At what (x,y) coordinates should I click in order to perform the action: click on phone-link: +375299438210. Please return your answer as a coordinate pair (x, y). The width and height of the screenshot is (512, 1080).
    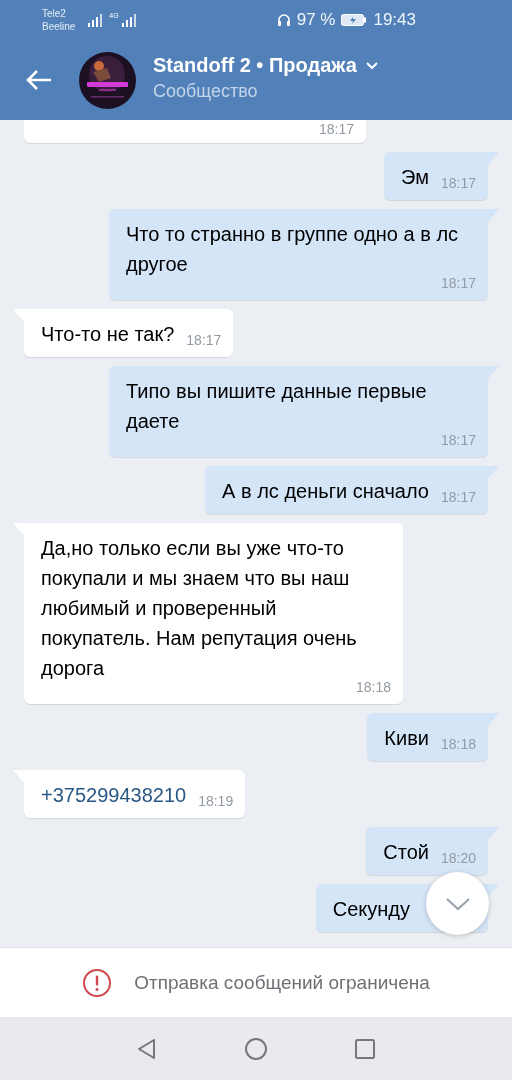
    Looking at the image, I should click on (114, 795).